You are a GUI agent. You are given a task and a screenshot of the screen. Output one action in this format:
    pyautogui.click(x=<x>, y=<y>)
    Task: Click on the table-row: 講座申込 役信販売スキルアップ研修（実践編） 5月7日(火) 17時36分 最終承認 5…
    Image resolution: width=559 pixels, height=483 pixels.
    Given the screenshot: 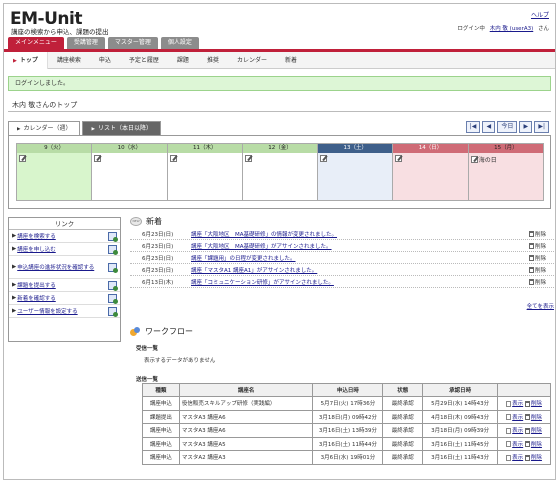 What is the action you would take?
    pyautogui.click(x=346, y=403)
    